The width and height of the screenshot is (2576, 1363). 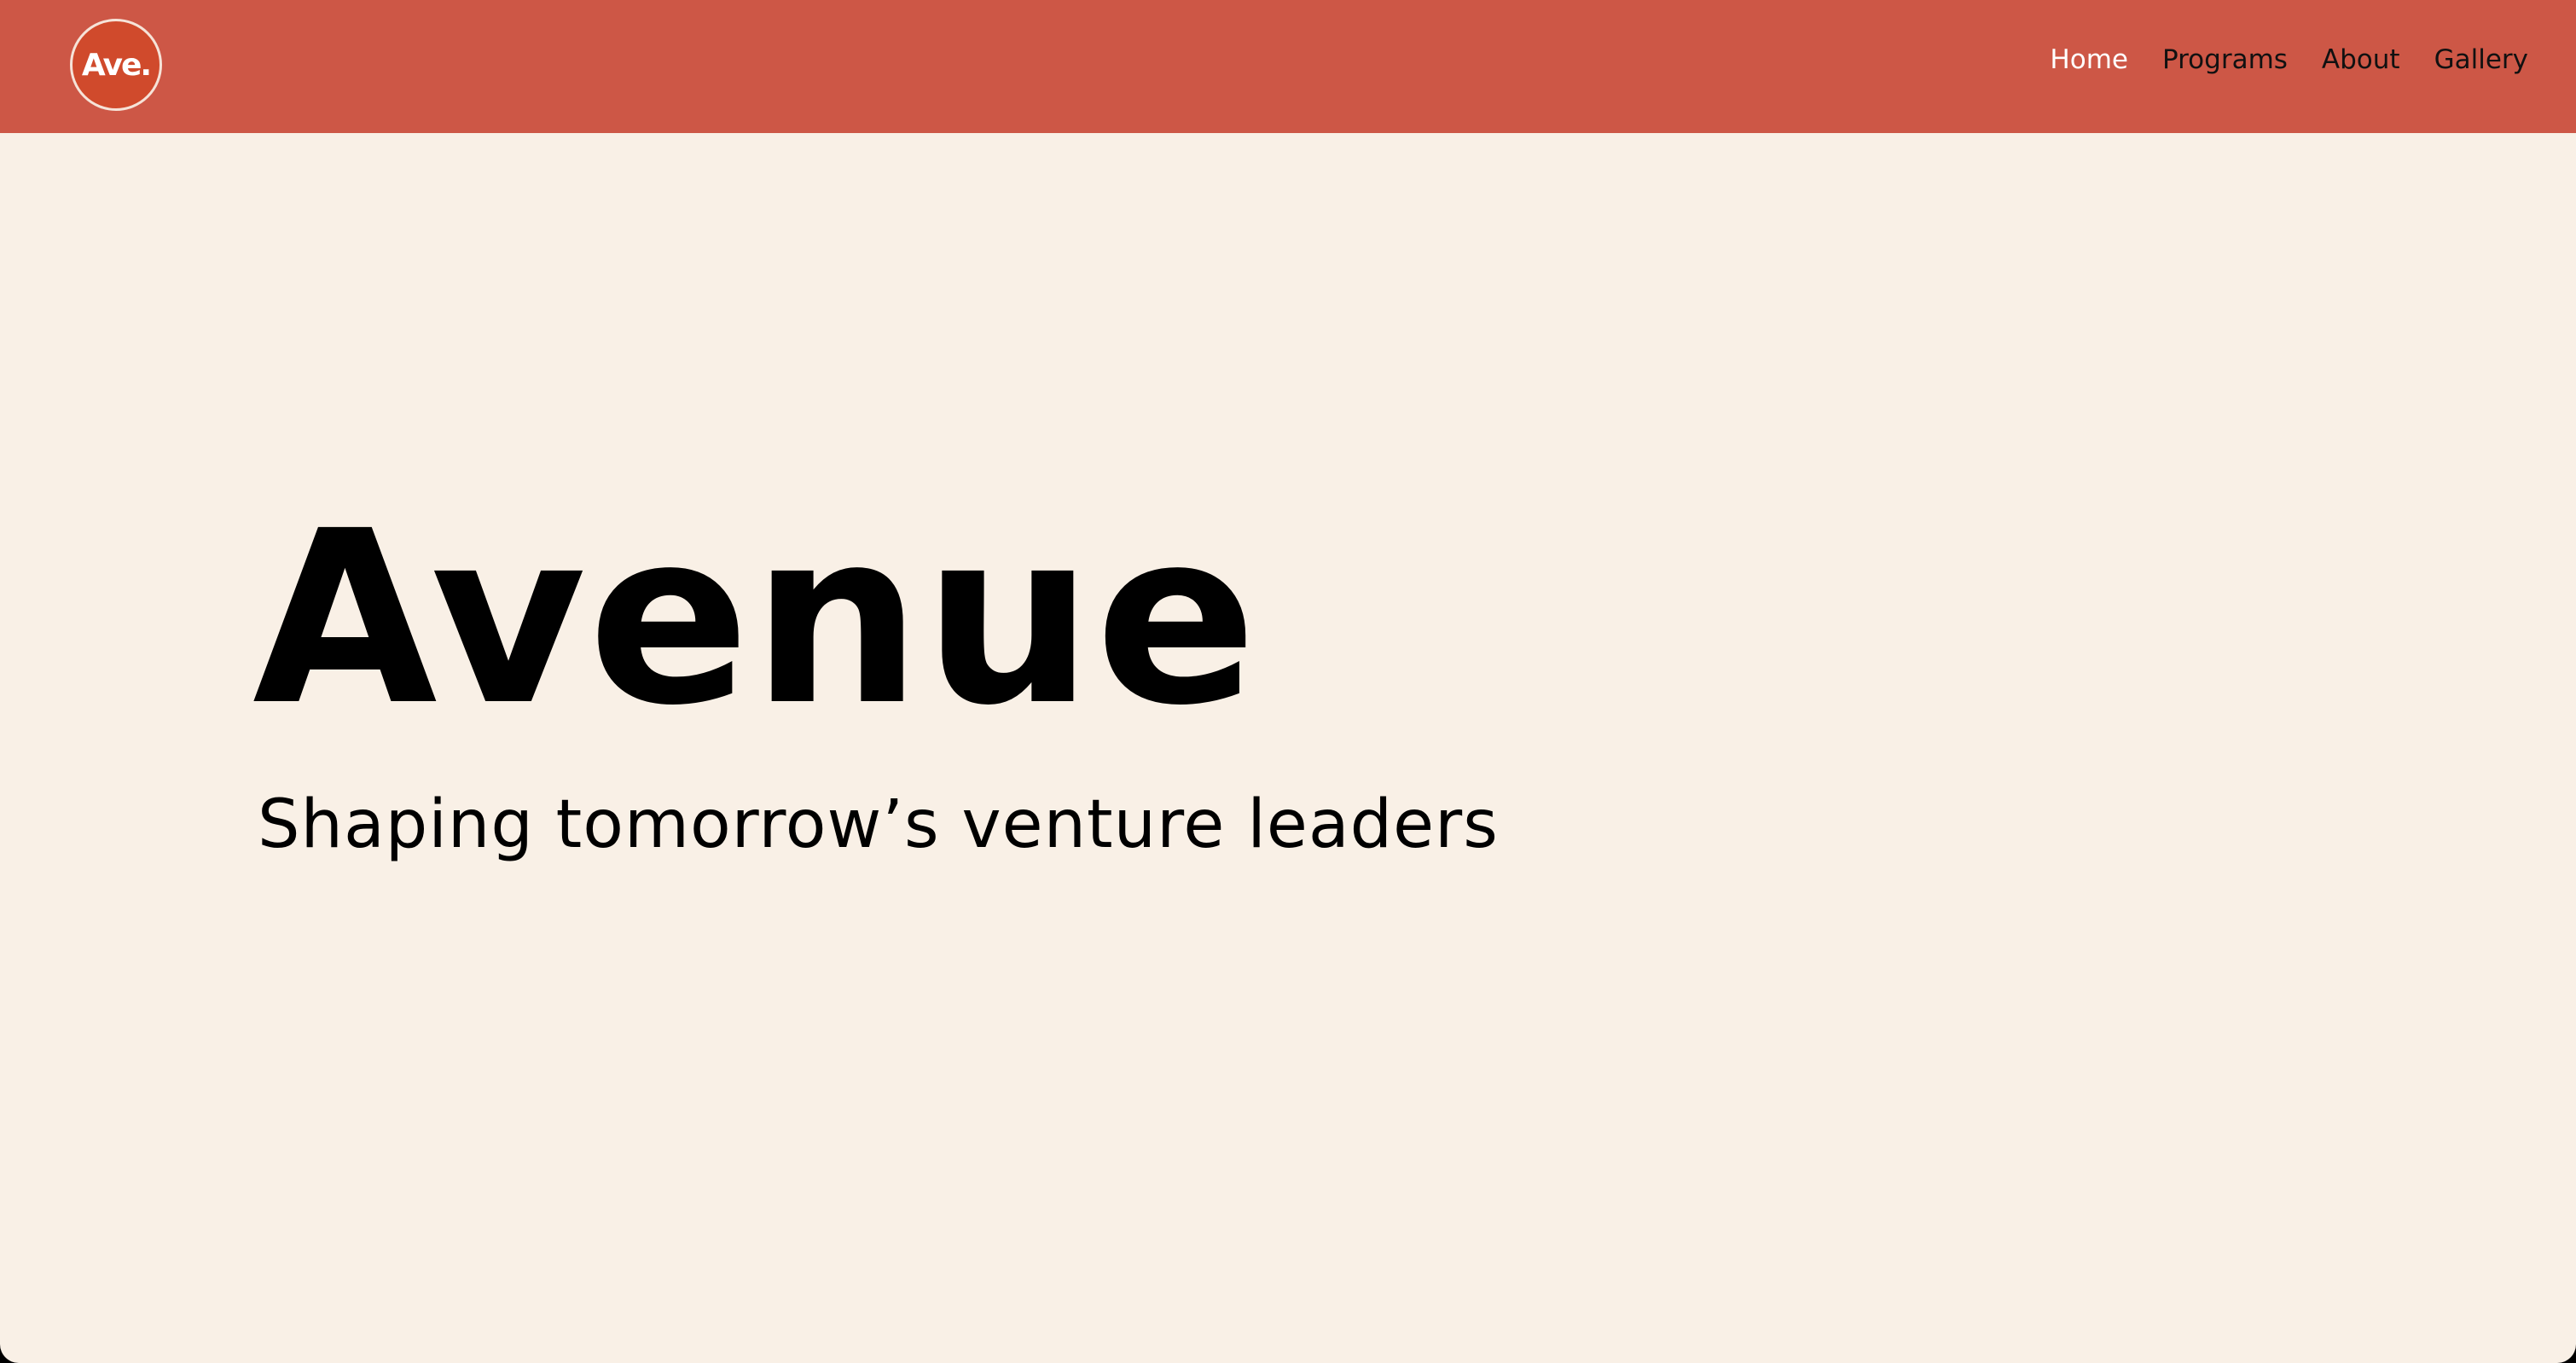 I want to click on hero-title: Avenue, so click(x=755, y=619).